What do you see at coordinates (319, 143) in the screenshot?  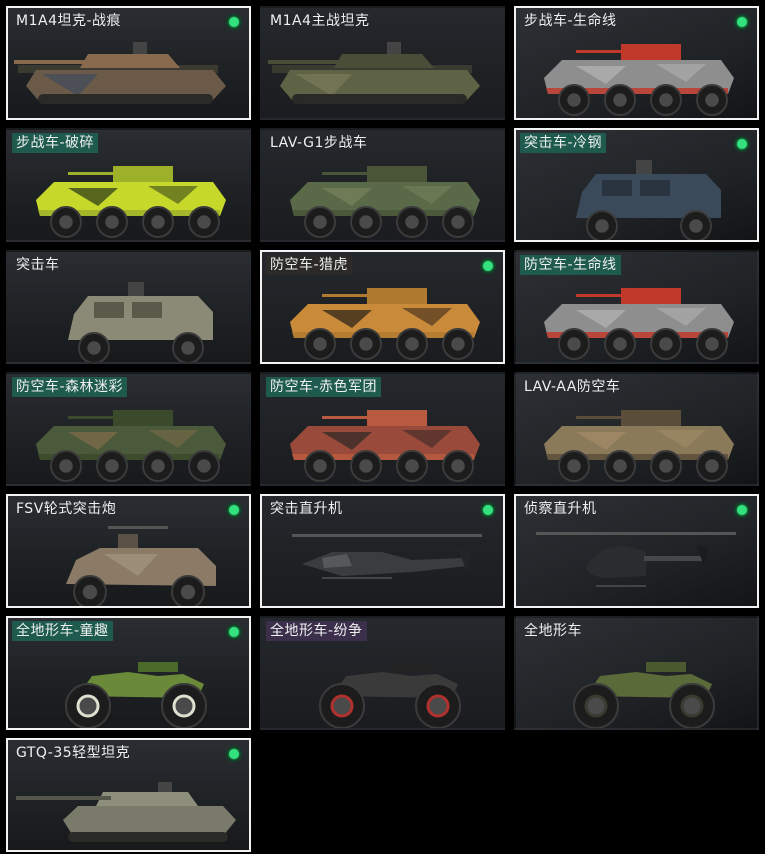 I see `vehicle-name: LAV-G1步战车` at bounding box center [319, 143].